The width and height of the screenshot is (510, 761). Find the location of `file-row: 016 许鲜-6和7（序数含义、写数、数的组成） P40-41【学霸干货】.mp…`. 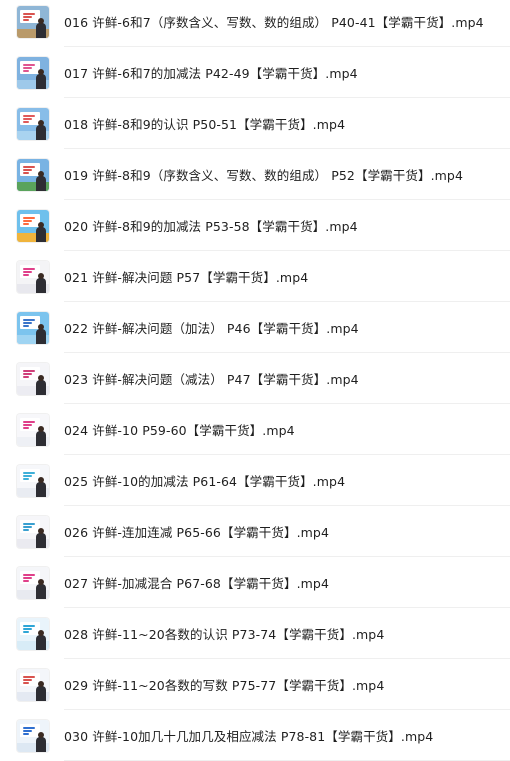

file-row: 016 许鲜-6和7（序数含义、写数、数的组成） P40-41【学霸干货】.mp… is located at coordinates (255, 23).